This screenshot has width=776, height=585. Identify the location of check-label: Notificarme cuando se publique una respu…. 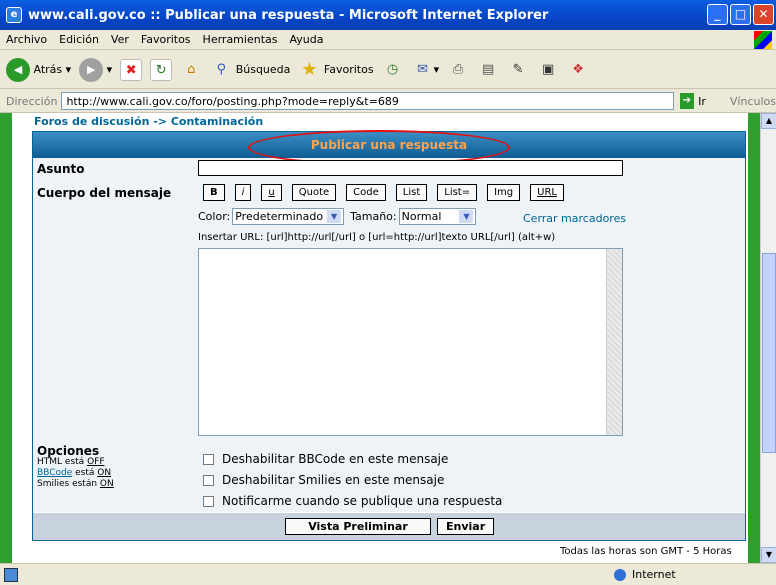
(362, 501).